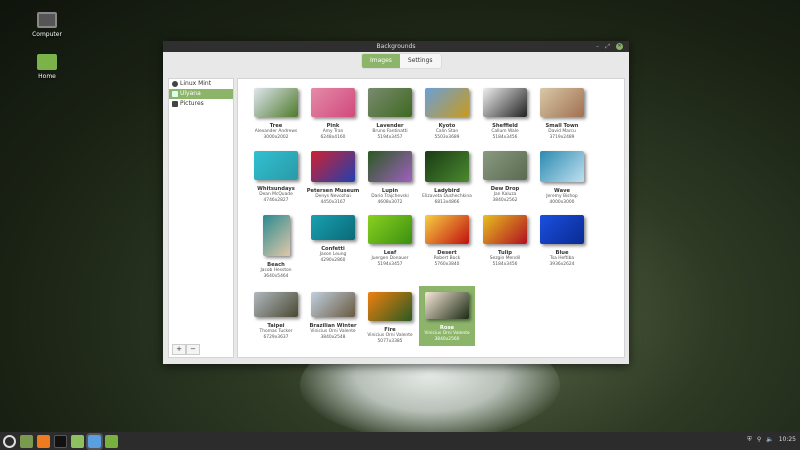  I want to click on background-item: Taipei Thomas Tucker 6729x3637, so click(276, 315).